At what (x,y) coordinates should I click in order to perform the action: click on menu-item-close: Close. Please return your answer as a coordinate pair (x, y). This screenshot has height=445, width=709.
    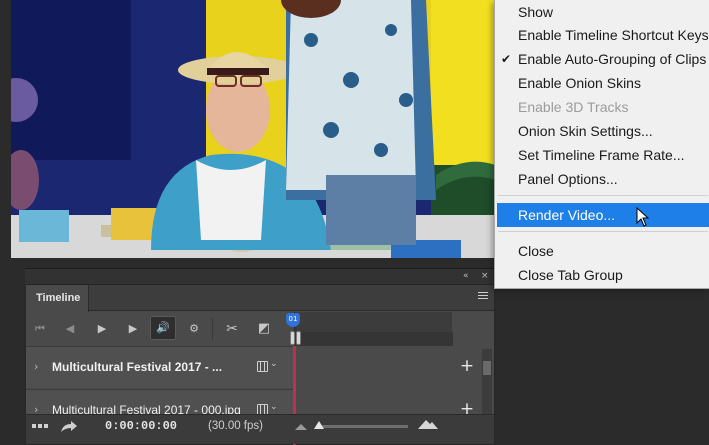
    Looking at the image, I should click on (602, 251).